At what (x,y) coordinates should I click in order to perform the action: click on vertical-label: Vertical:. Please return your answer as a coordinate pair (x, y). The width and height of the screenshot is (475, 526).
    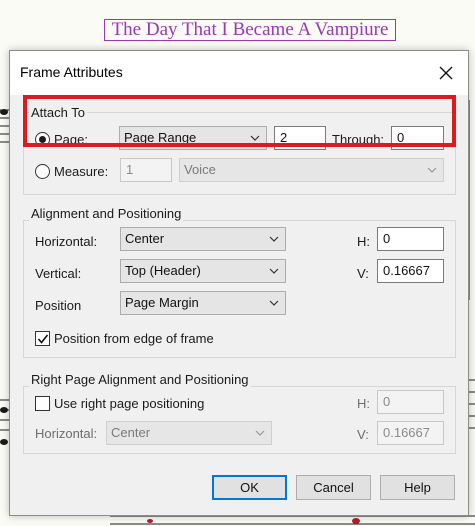
    Looking at the image, I should click on (58, 273).